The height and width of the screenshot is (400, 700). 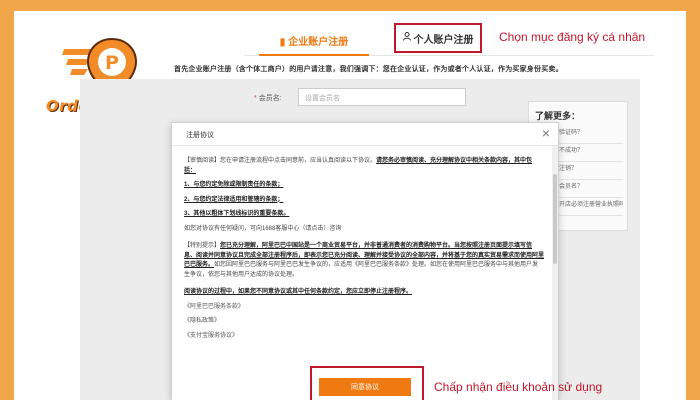 I want to click on list-item-text: 2、与您约定法律适用和管辖的条款；, so click(x=234, y=199).